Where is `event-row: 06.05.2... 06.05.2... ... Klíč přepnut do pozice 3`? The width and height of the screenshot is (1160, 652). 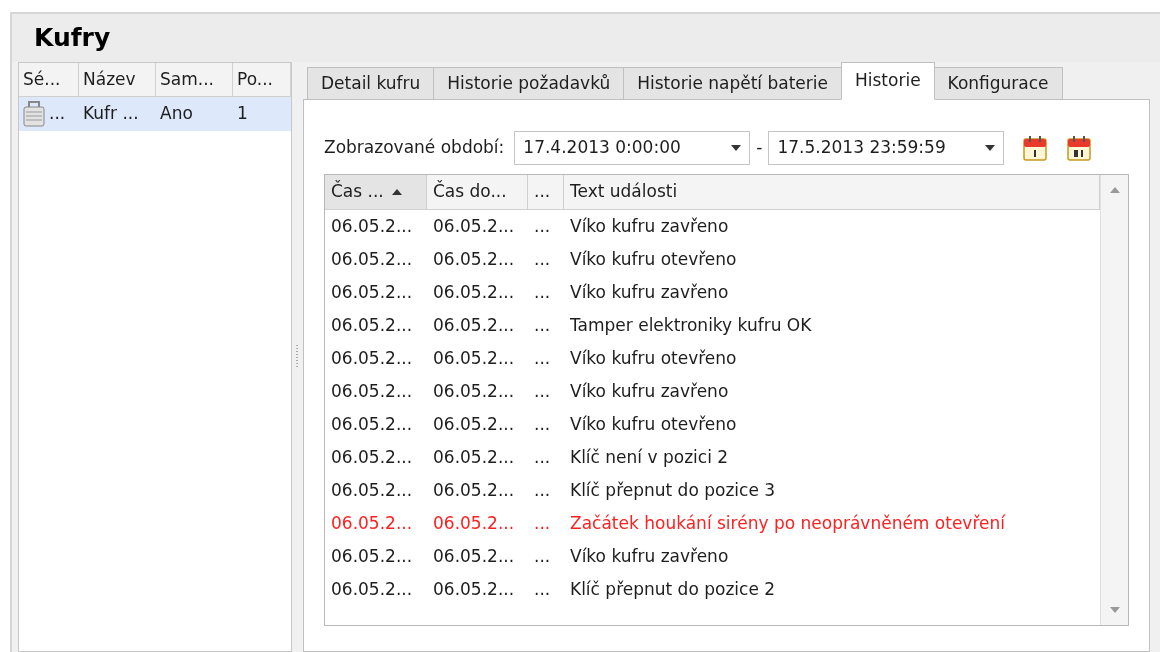
event-row: 06.05.2... 06.05.2... ... Klíč přepnut do pozice 3 is located at coordinates (712, 490).